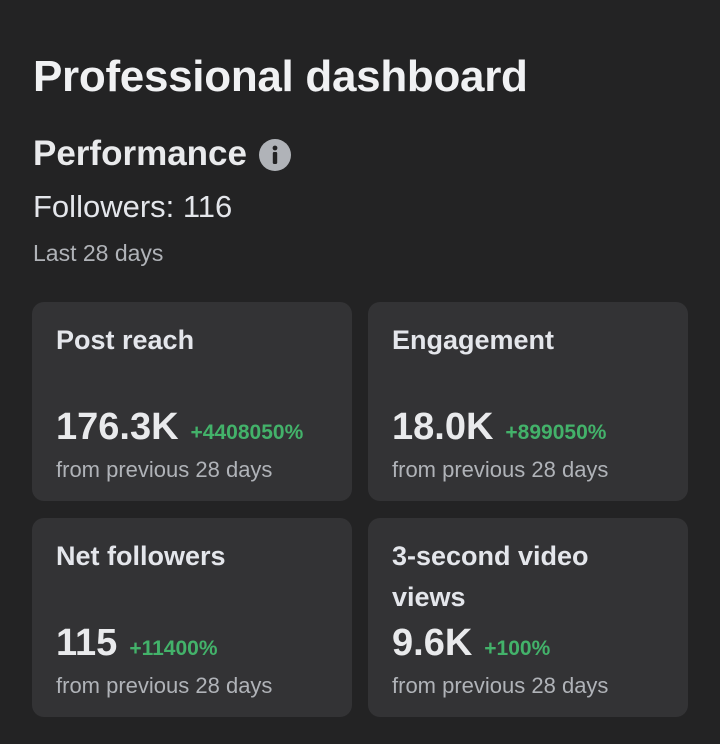 The height and width of the screenshot is (744, 720). Describe the element at coordinates (98, 253) in the screenshot. I see `period-label: Last 28 days` at that location.